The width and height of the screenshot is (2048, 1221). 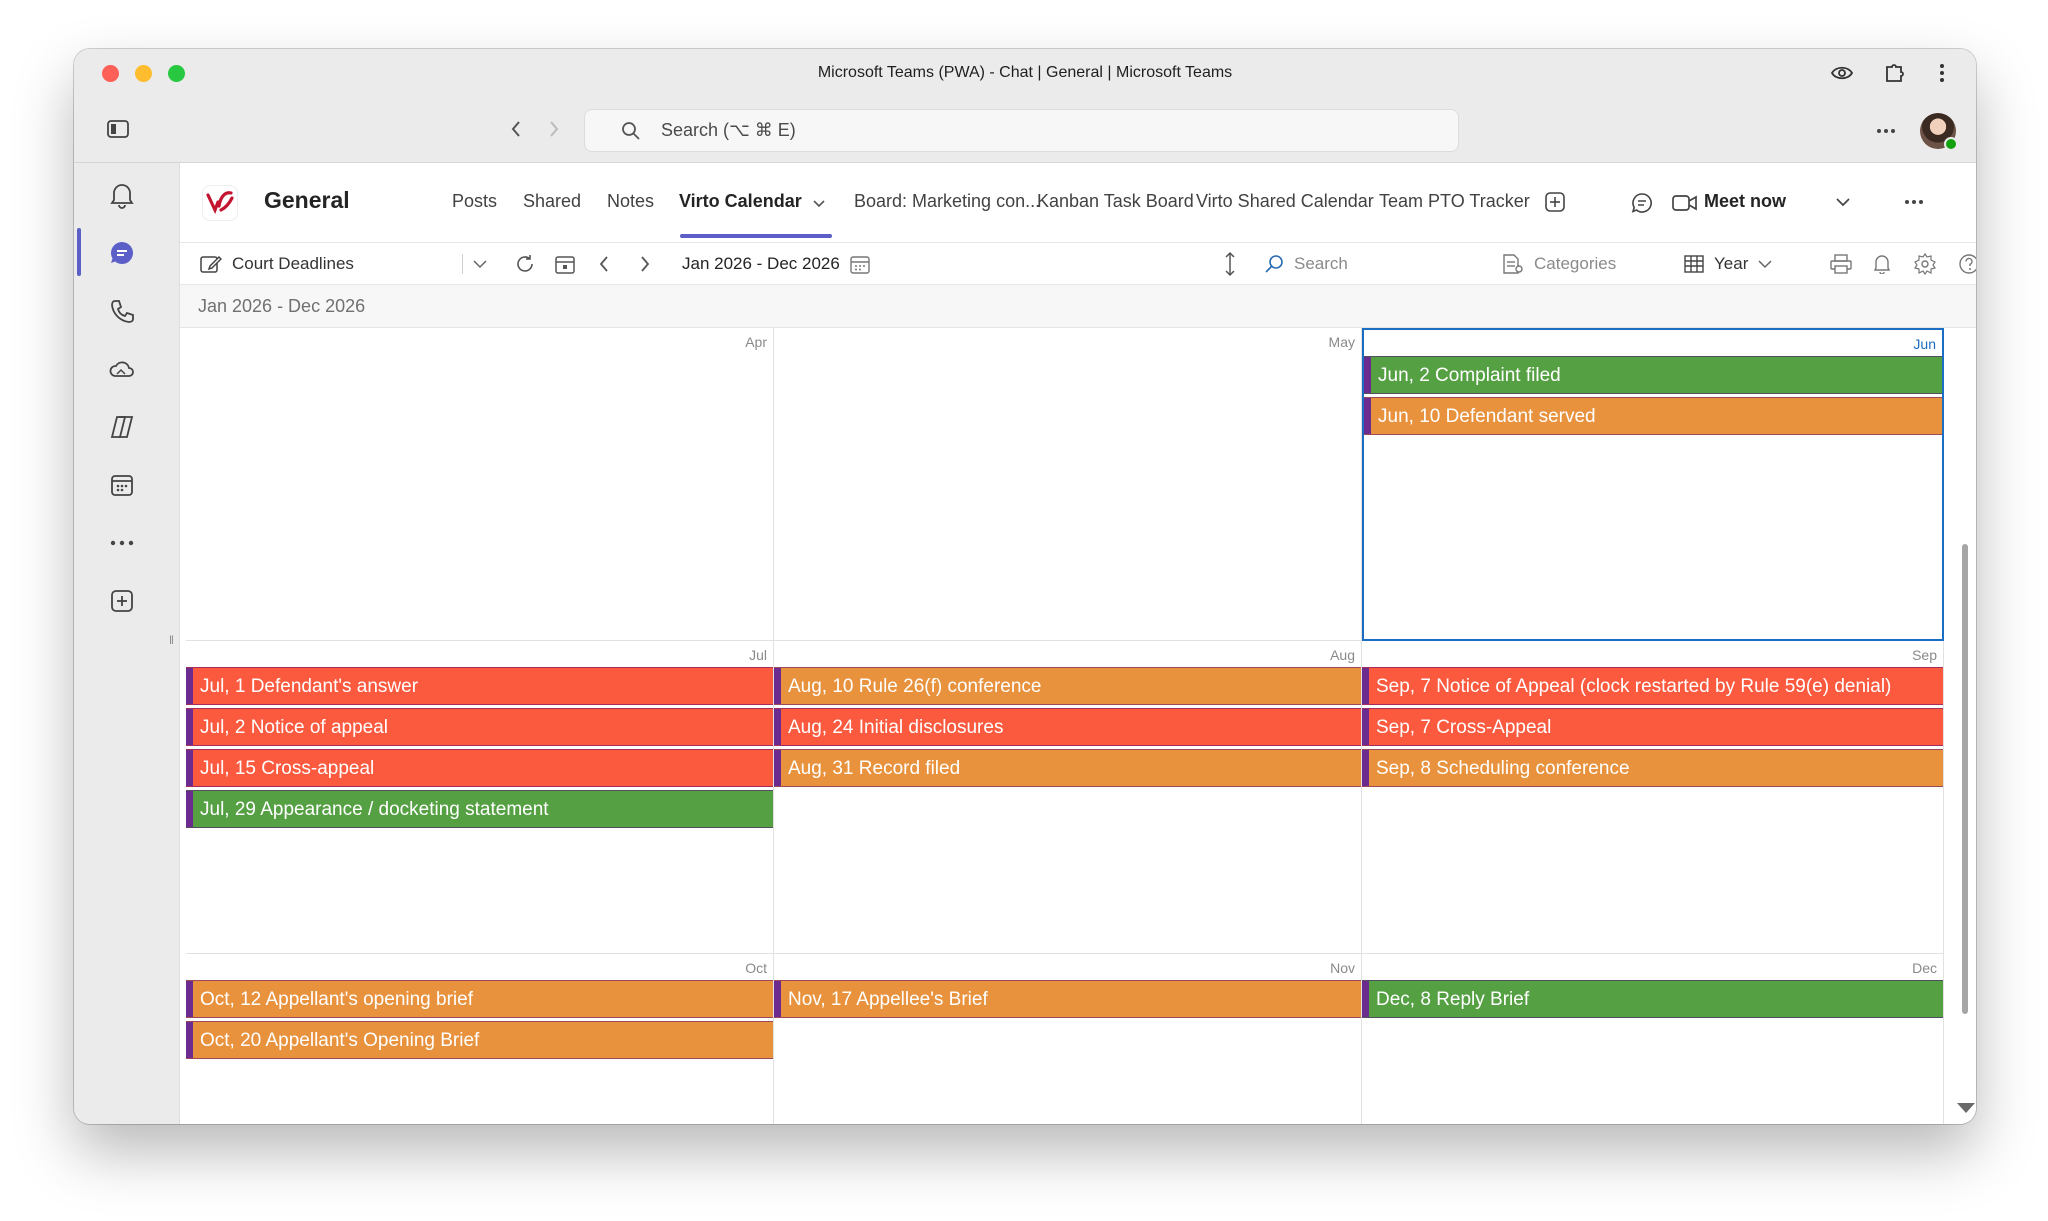 What do you see at coordinates (479, 686) in the screenshot?
I see `calendar-event: Jul, 1 Defendant's answer` at bounding box center [479, 686].